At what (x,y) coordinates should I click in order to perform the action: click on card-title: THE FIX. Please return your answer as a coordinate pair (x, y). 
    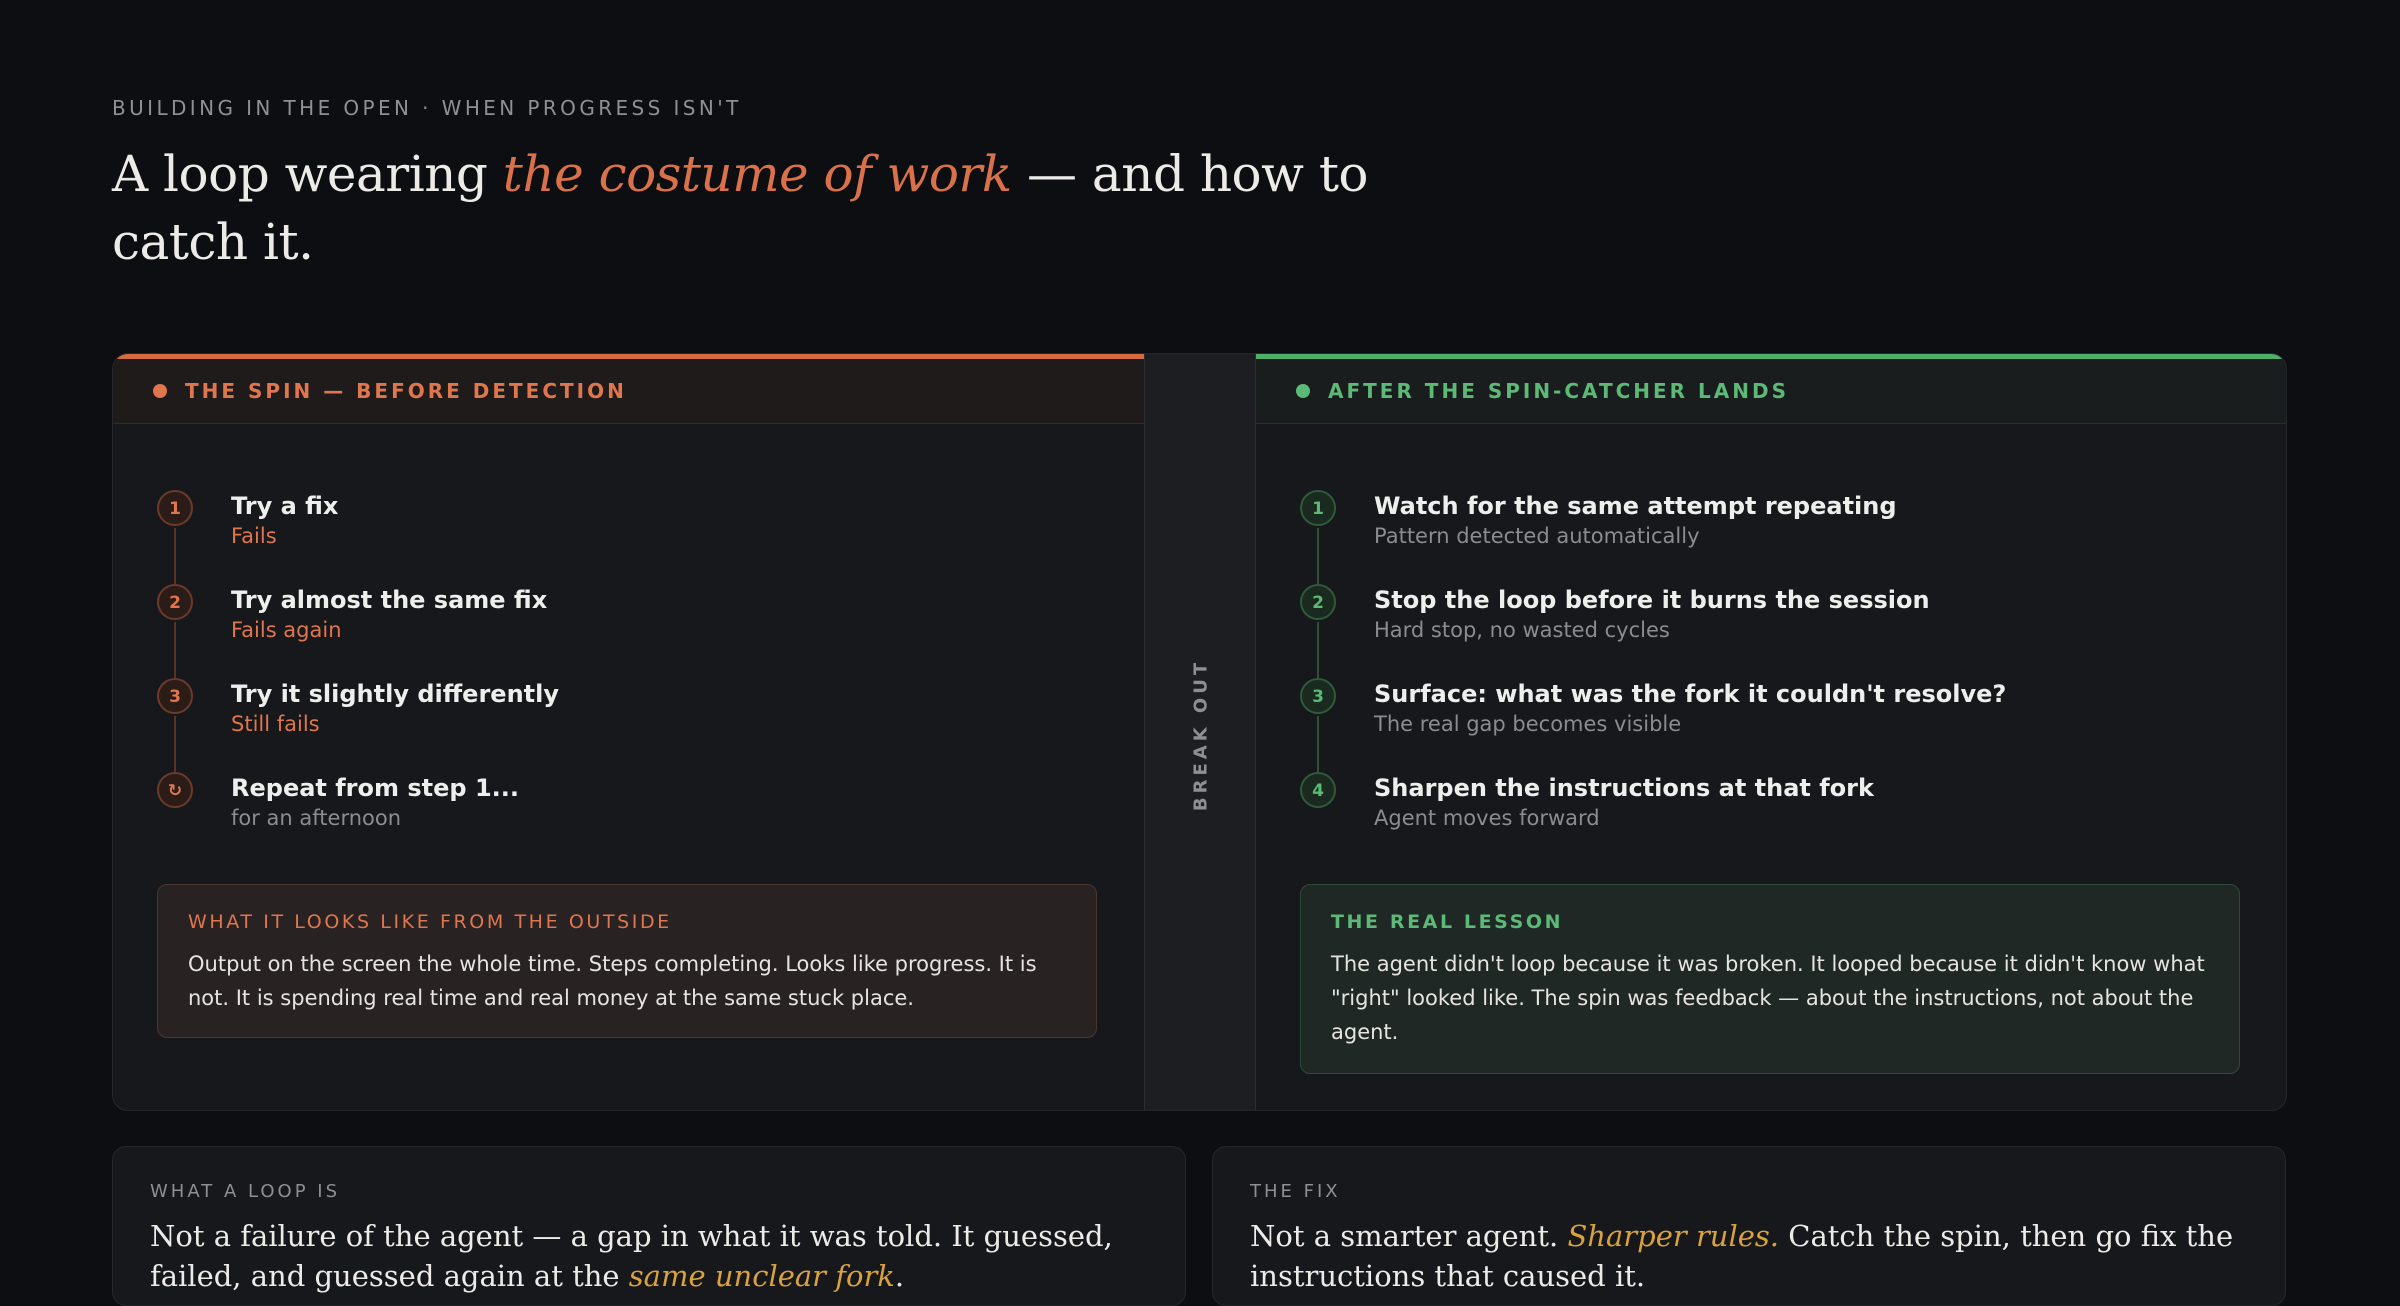
    Looking at the image, I should click on (1295, 1191).